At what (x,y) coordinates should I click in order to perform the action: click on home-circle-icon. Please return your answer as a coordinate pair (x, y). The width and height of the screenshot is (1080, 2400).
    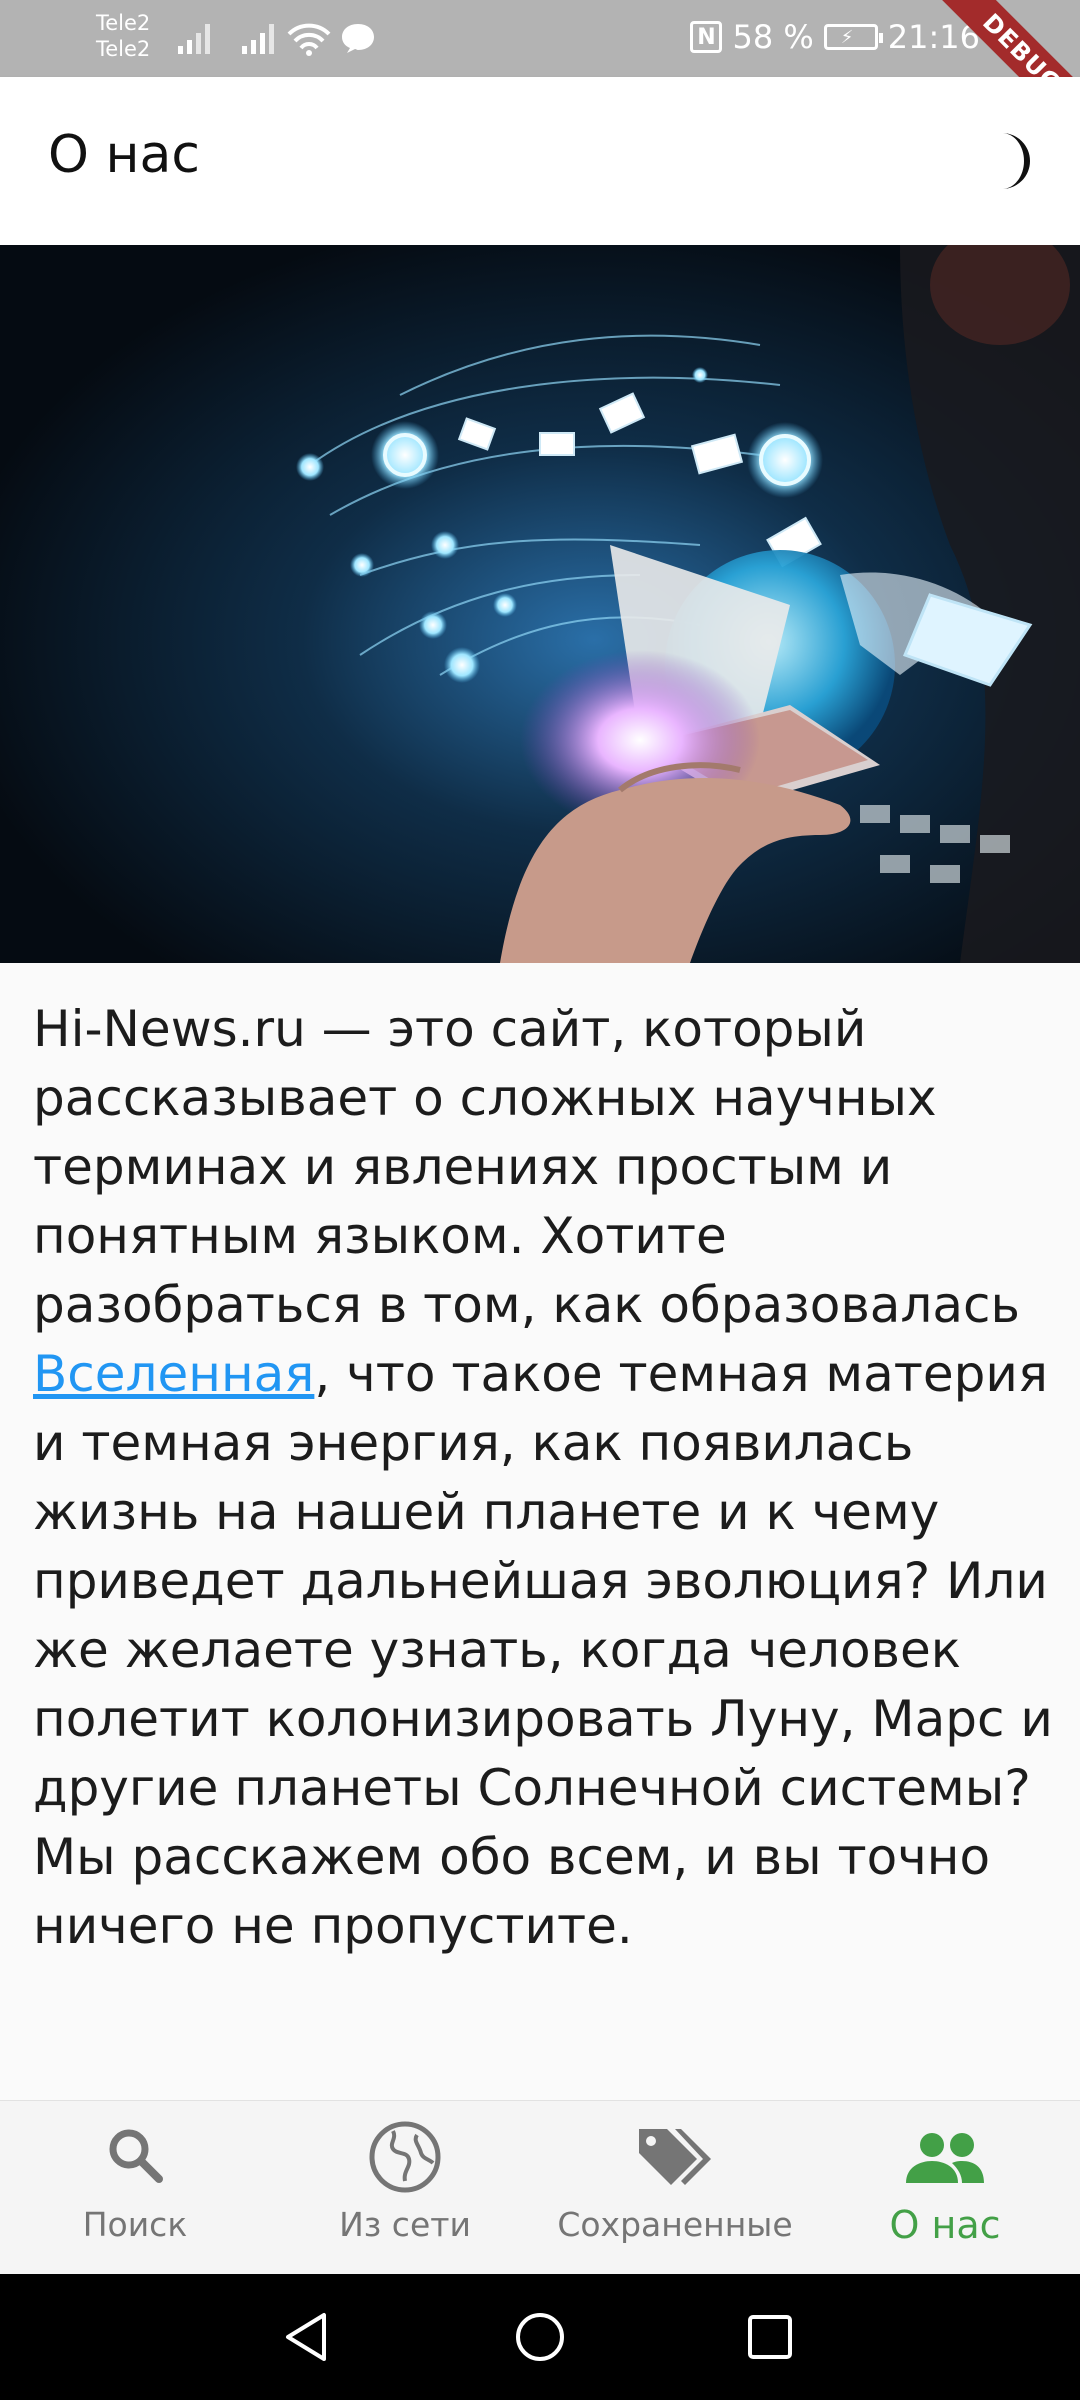
    Looking at the image, I should click on (540, 2337).